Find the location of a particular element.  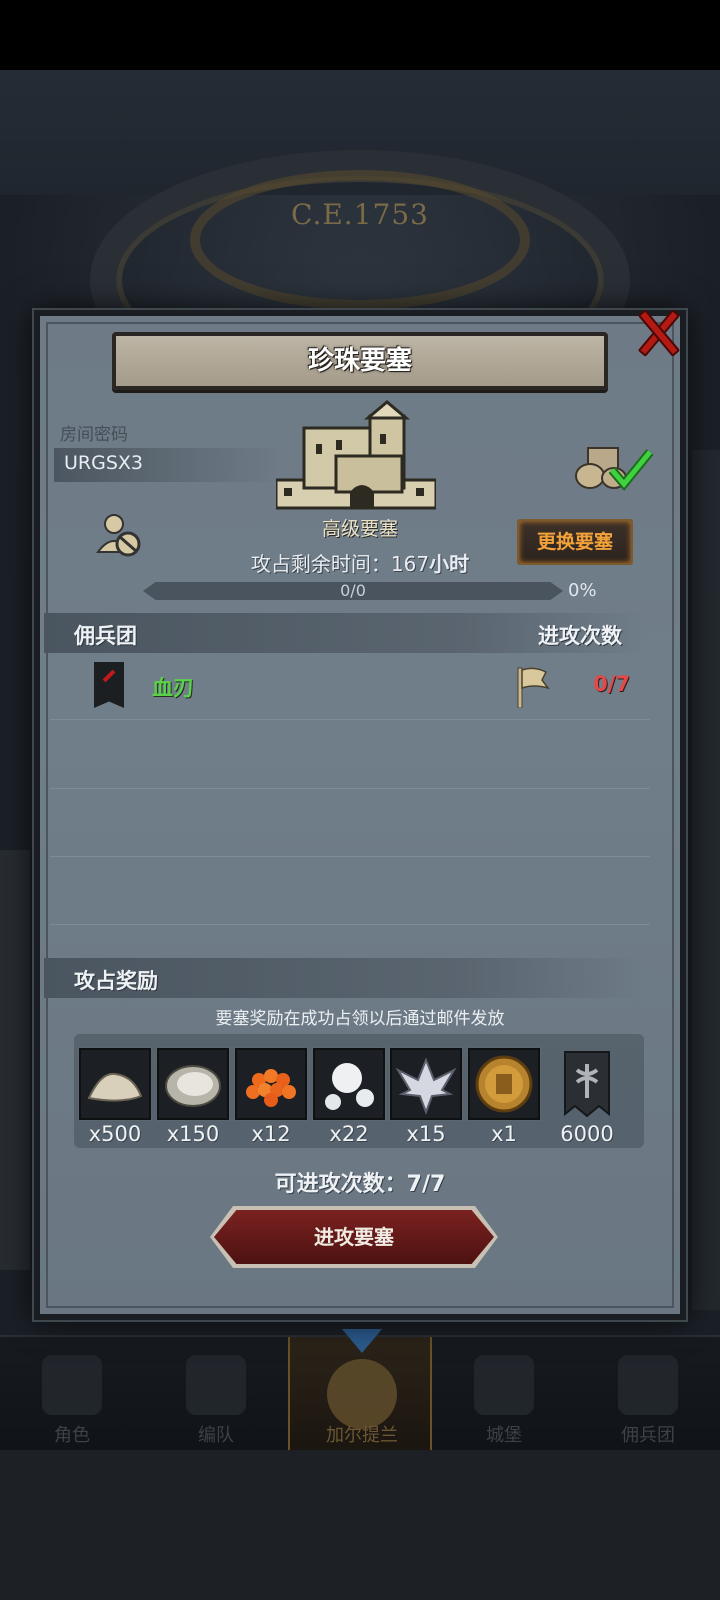

character-icon is located at coordinates (72, 1385).